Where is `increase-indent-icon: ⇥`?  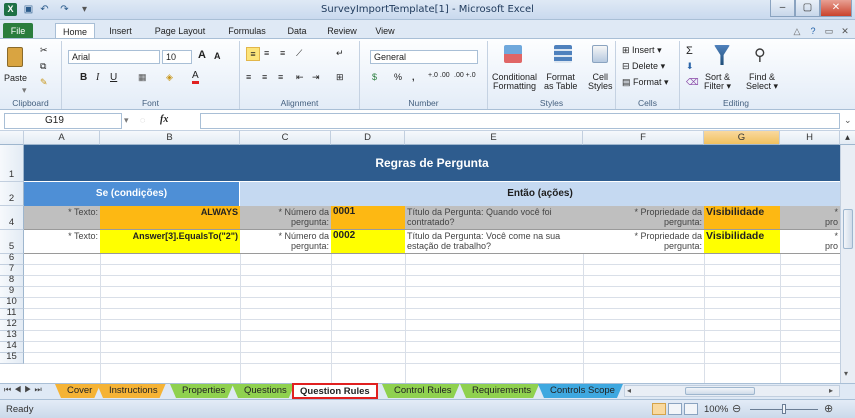 increase-indent-icon: ⇥ is located at coordinates (316, 77).